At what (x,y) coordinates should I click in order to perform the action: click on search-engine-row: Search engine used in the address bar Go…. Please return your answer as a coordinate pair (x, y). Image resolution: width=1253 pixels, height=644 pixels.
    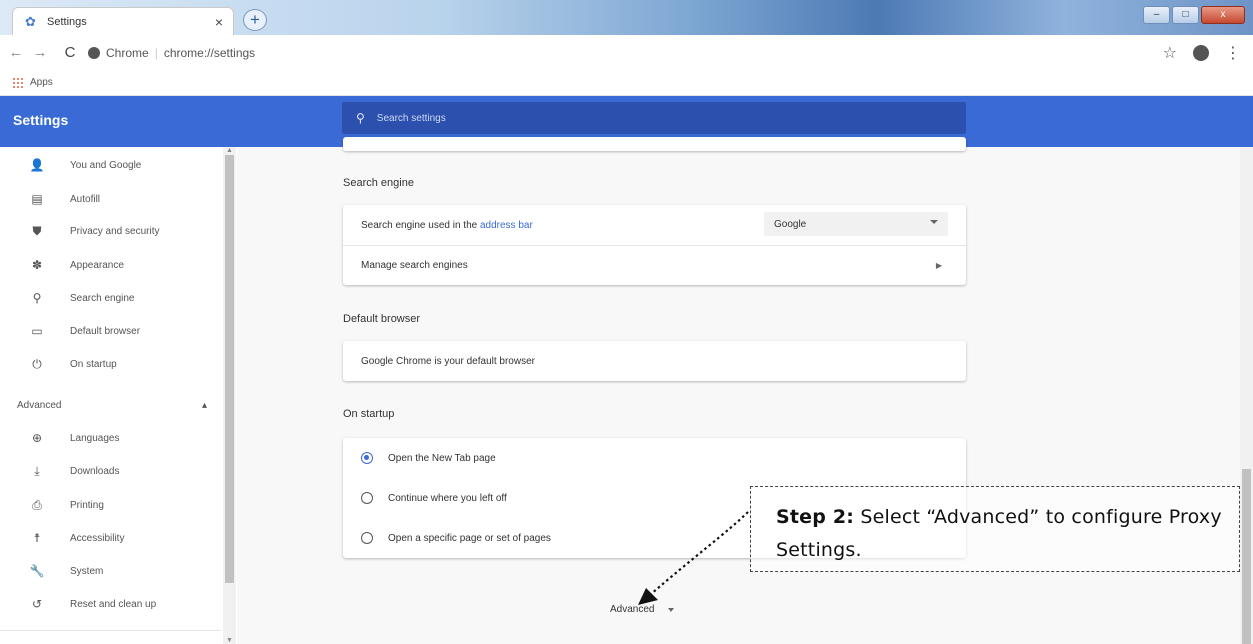
    Looking at the image, I should click on (654, 225).